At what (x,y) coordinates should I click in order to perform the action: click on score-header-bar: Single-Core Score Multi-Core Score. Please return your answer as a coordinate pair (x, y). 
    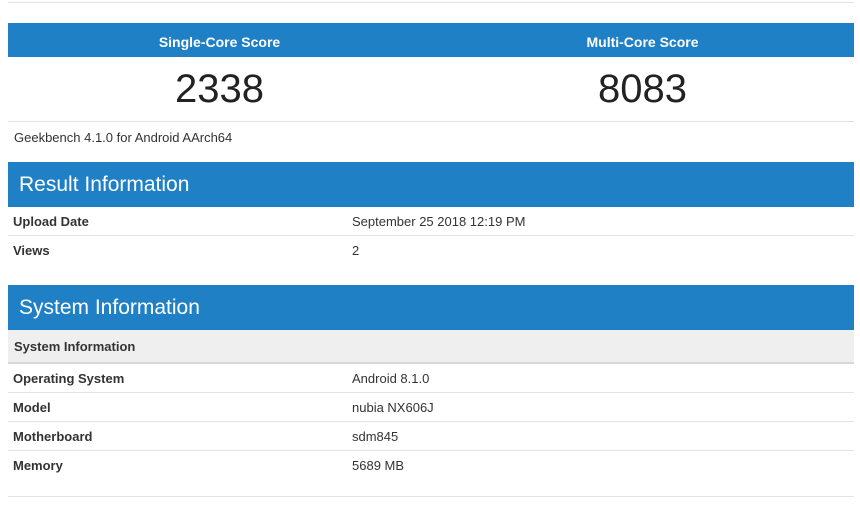
    Looking at the image, I should click on (431, 40).